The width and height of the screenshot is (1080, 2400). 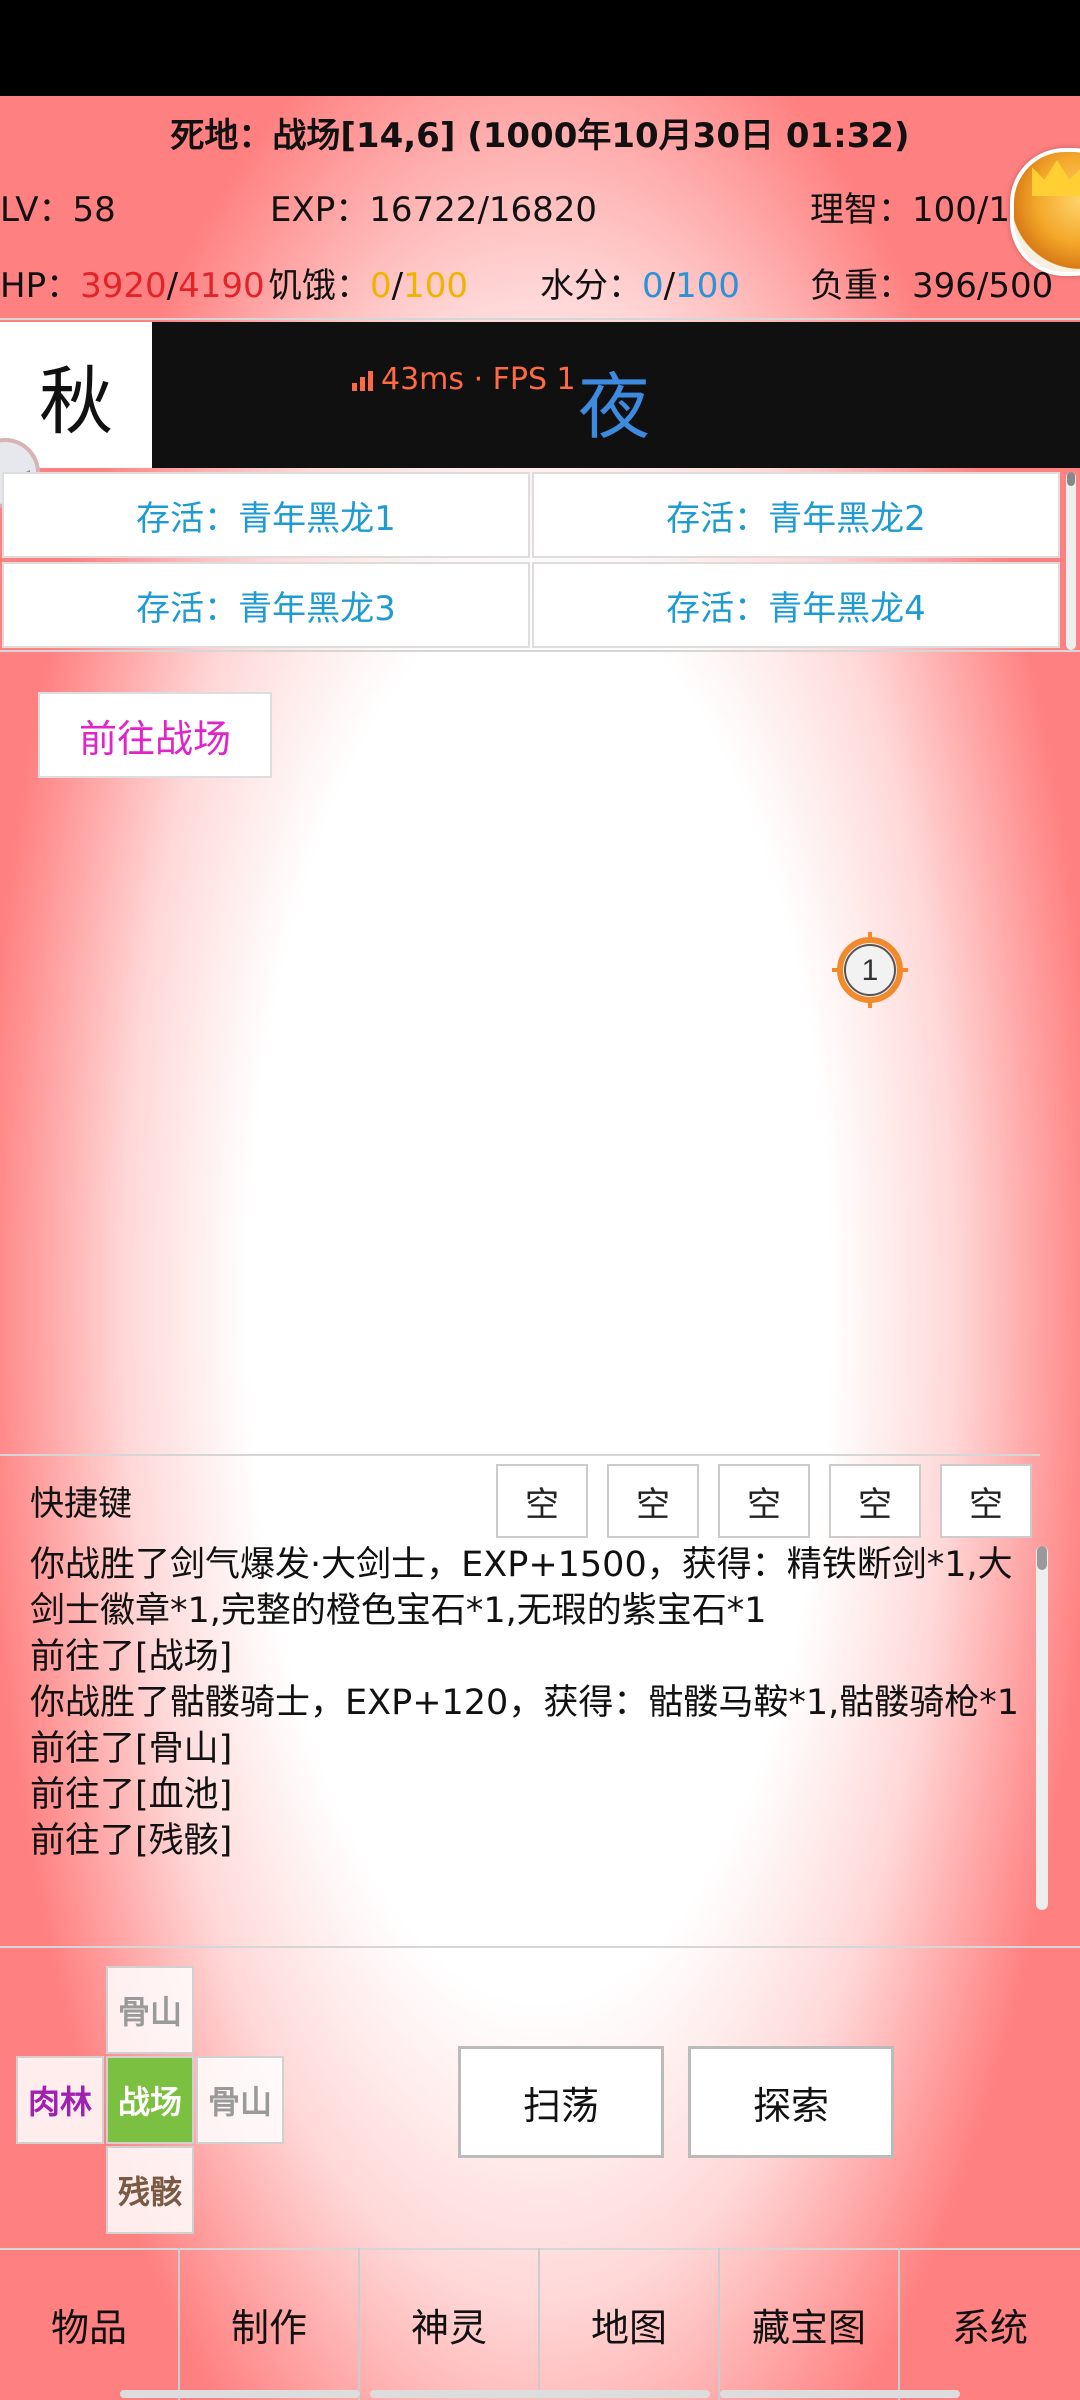 I want to click on sanity-stat: 理智：100/10, so click(x=911, y=206).